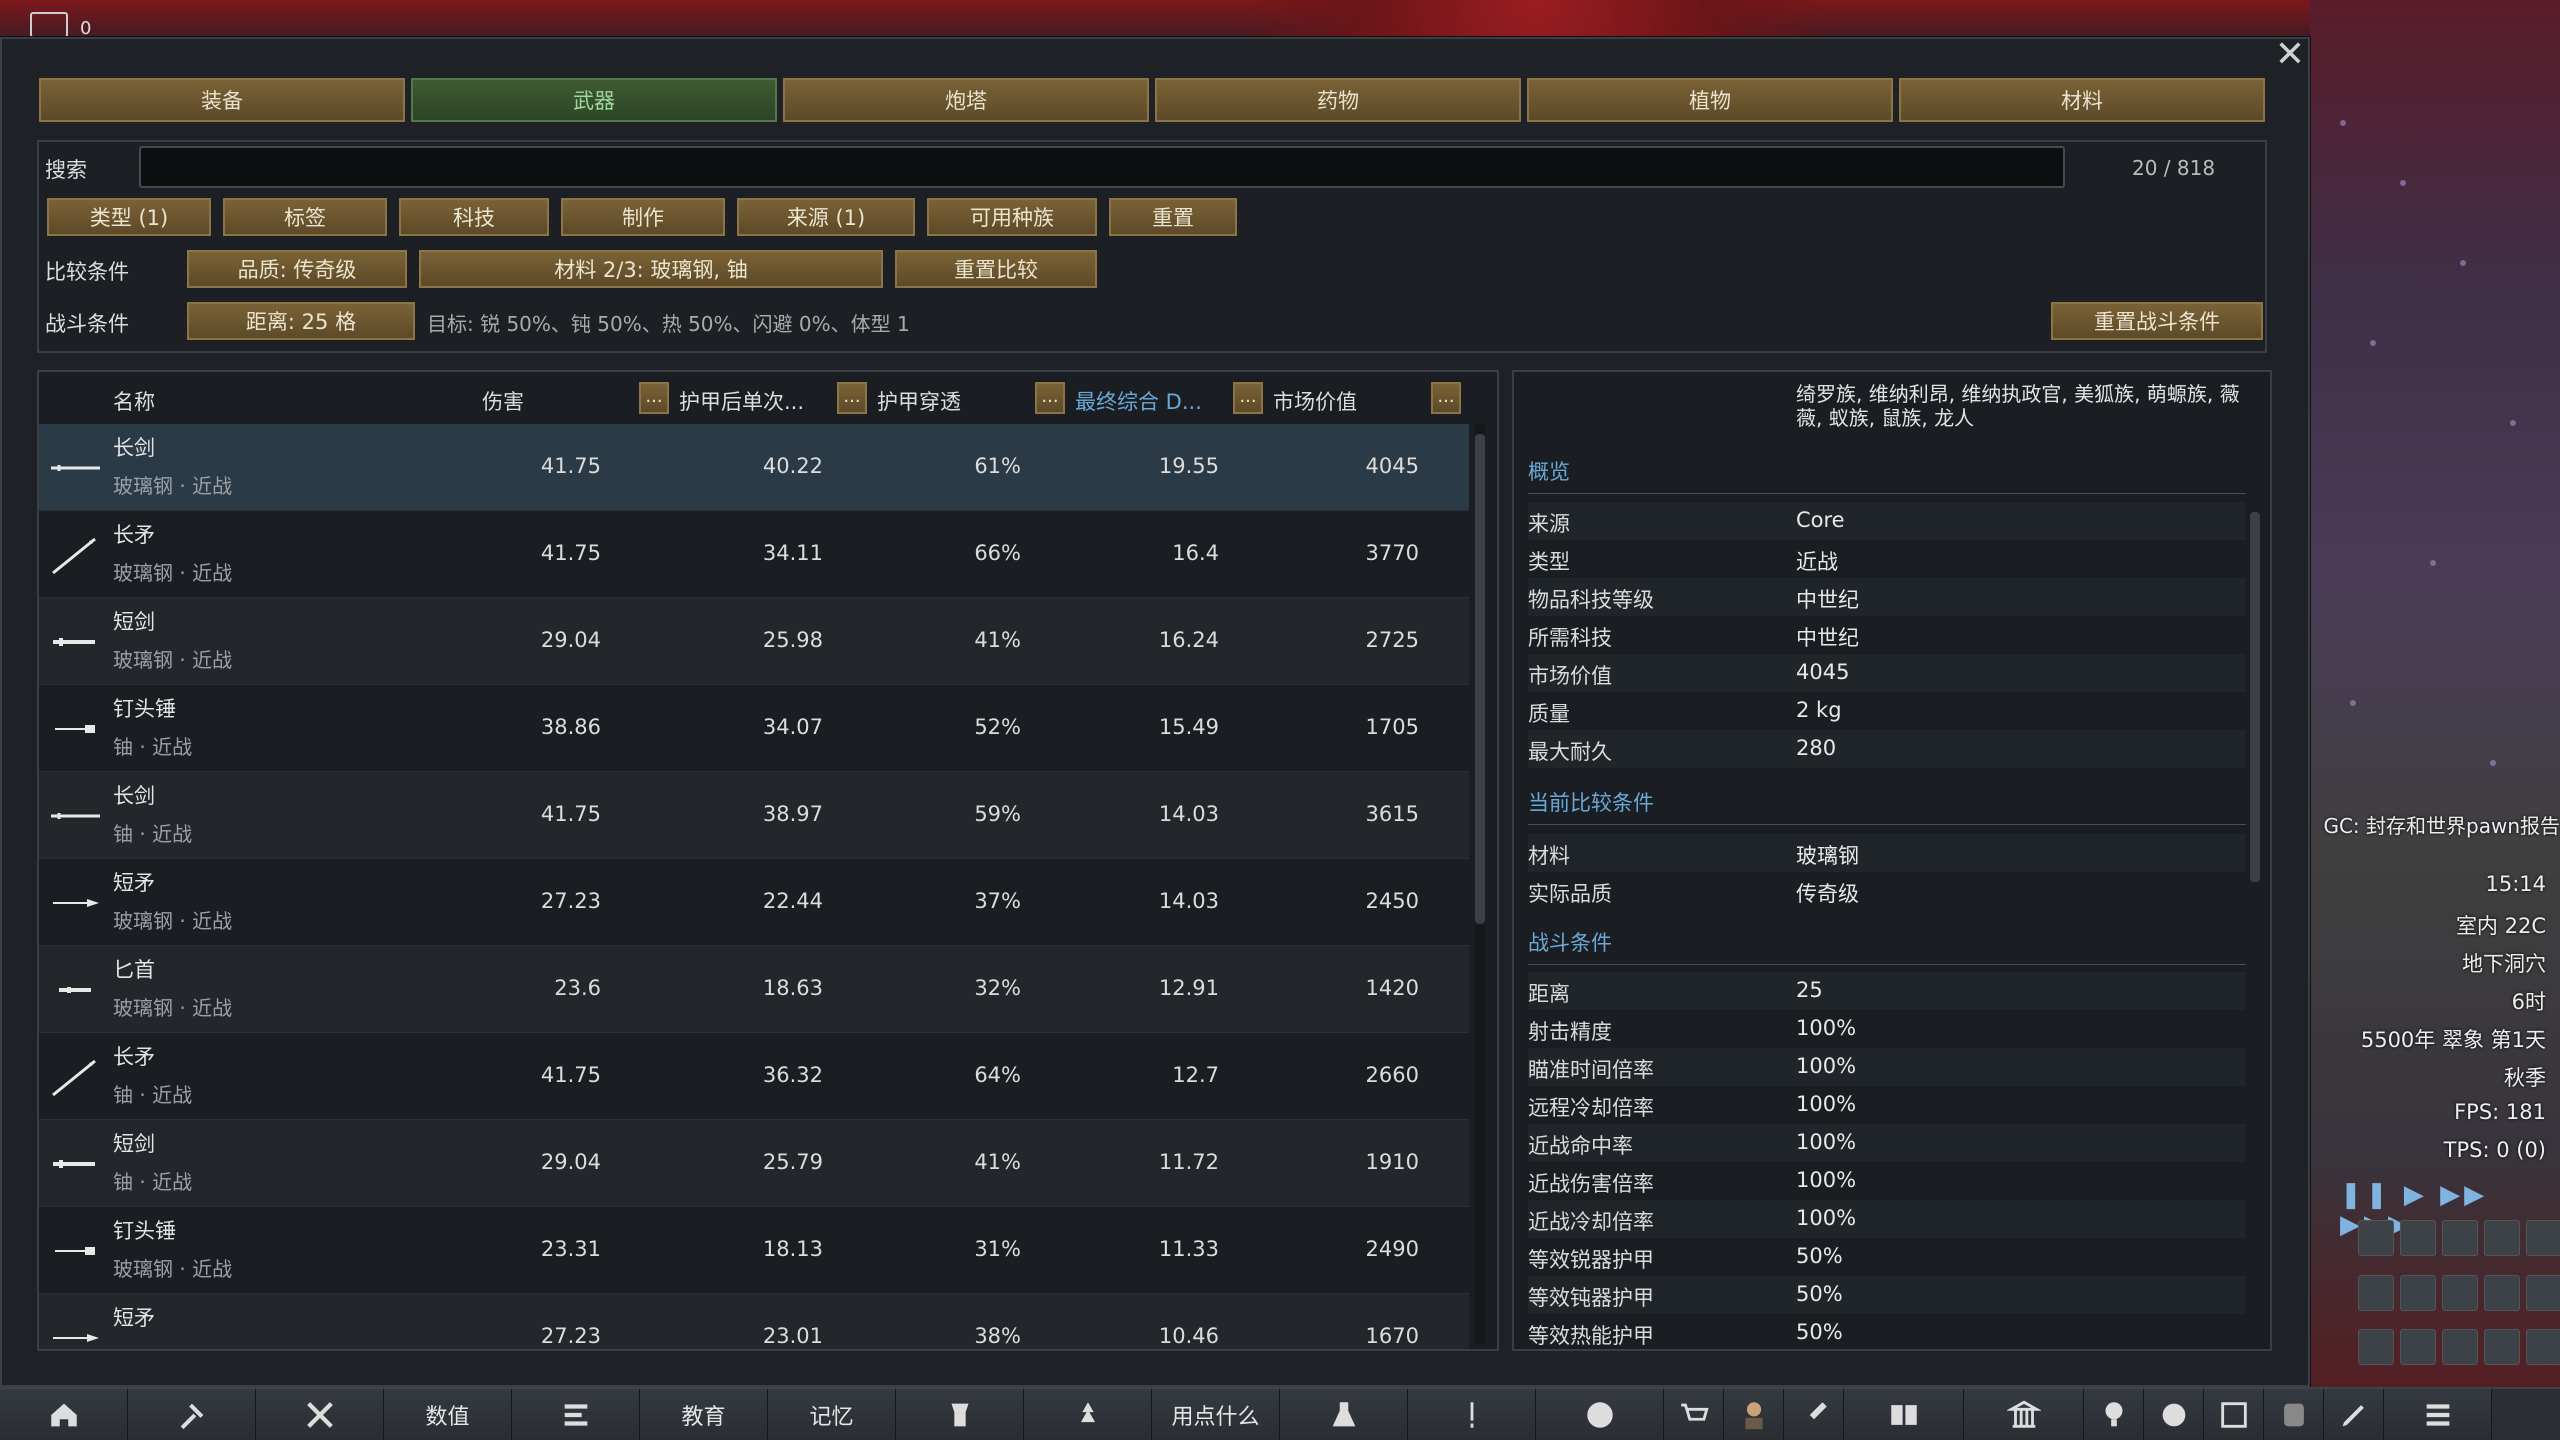  What do you see at coordinates (134, 796) in the screenshot?
I see `weapon-name: 长剑` at bounding box center [134, 796].